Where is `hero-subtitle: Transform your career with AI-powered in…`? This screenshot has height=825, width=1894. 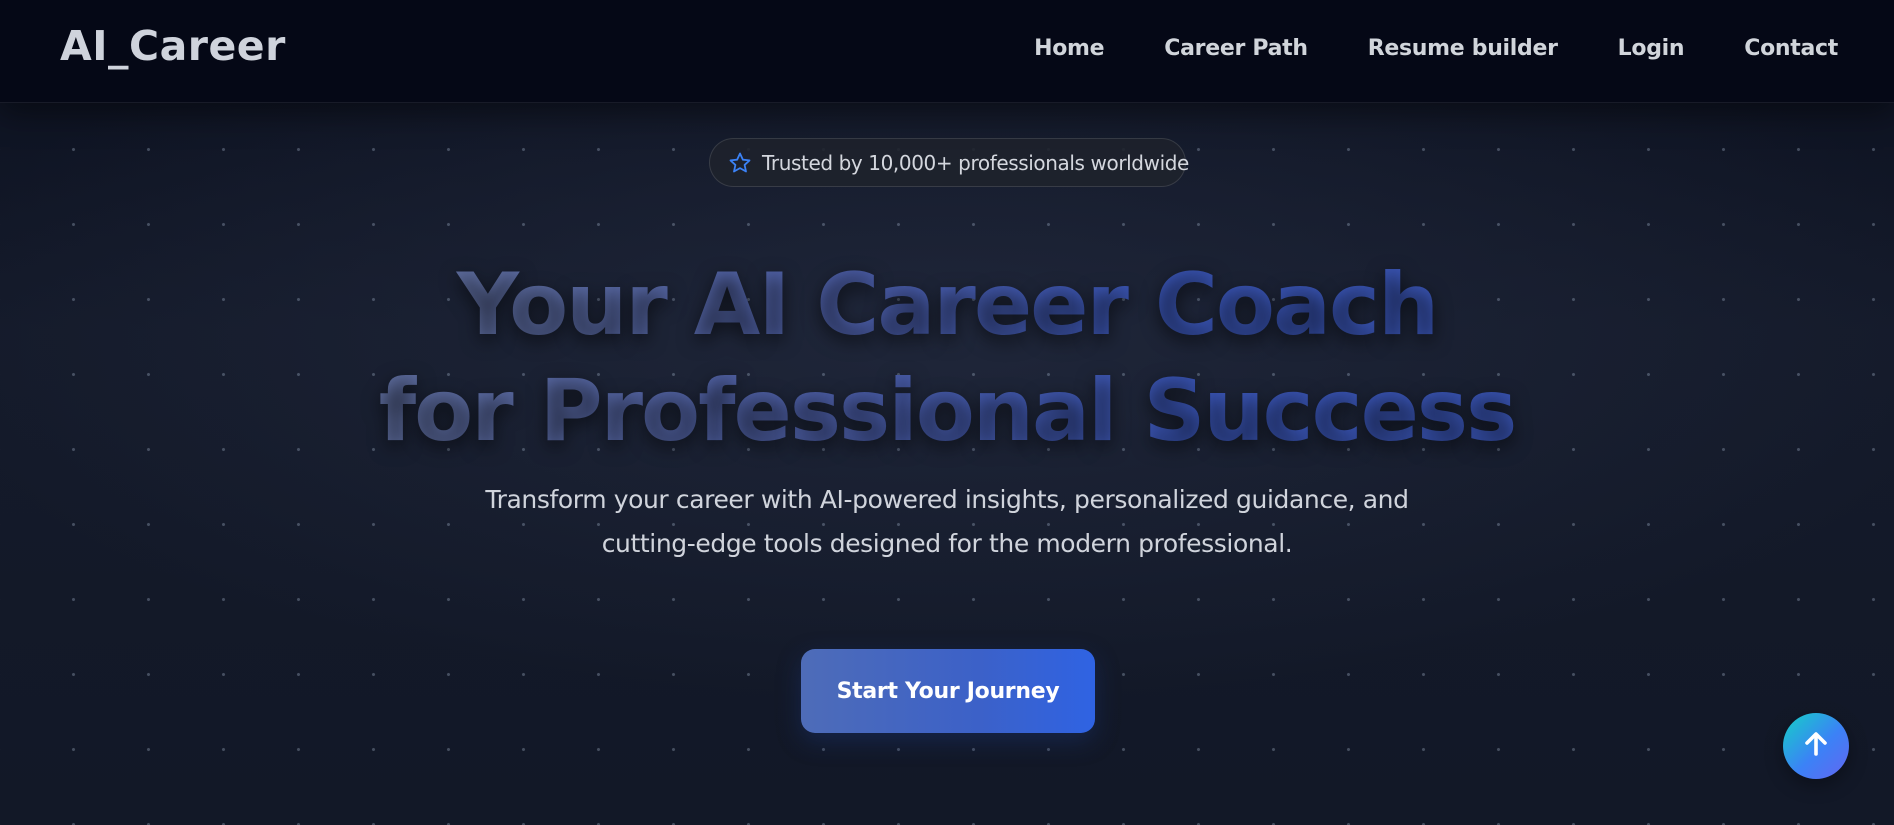
hero-subtitle: Transform your career with AI-powered in… is located at coordinates (947, 521).